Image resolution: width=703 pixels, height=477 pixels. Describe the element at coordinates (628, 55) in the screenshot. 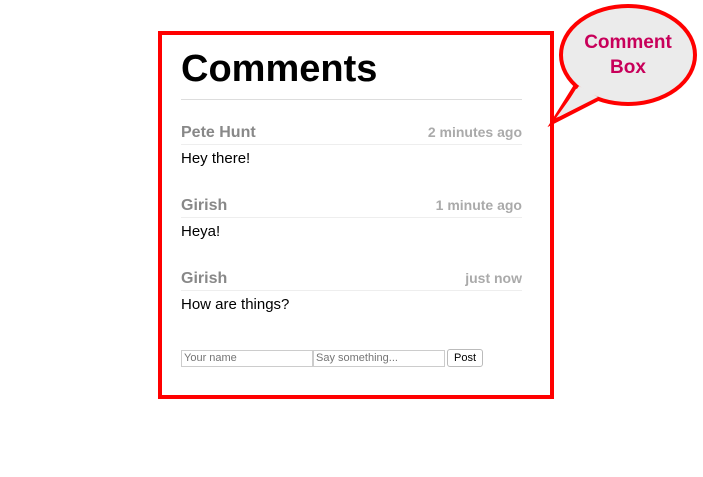

I see `callout-label: Comment Box` at that location.